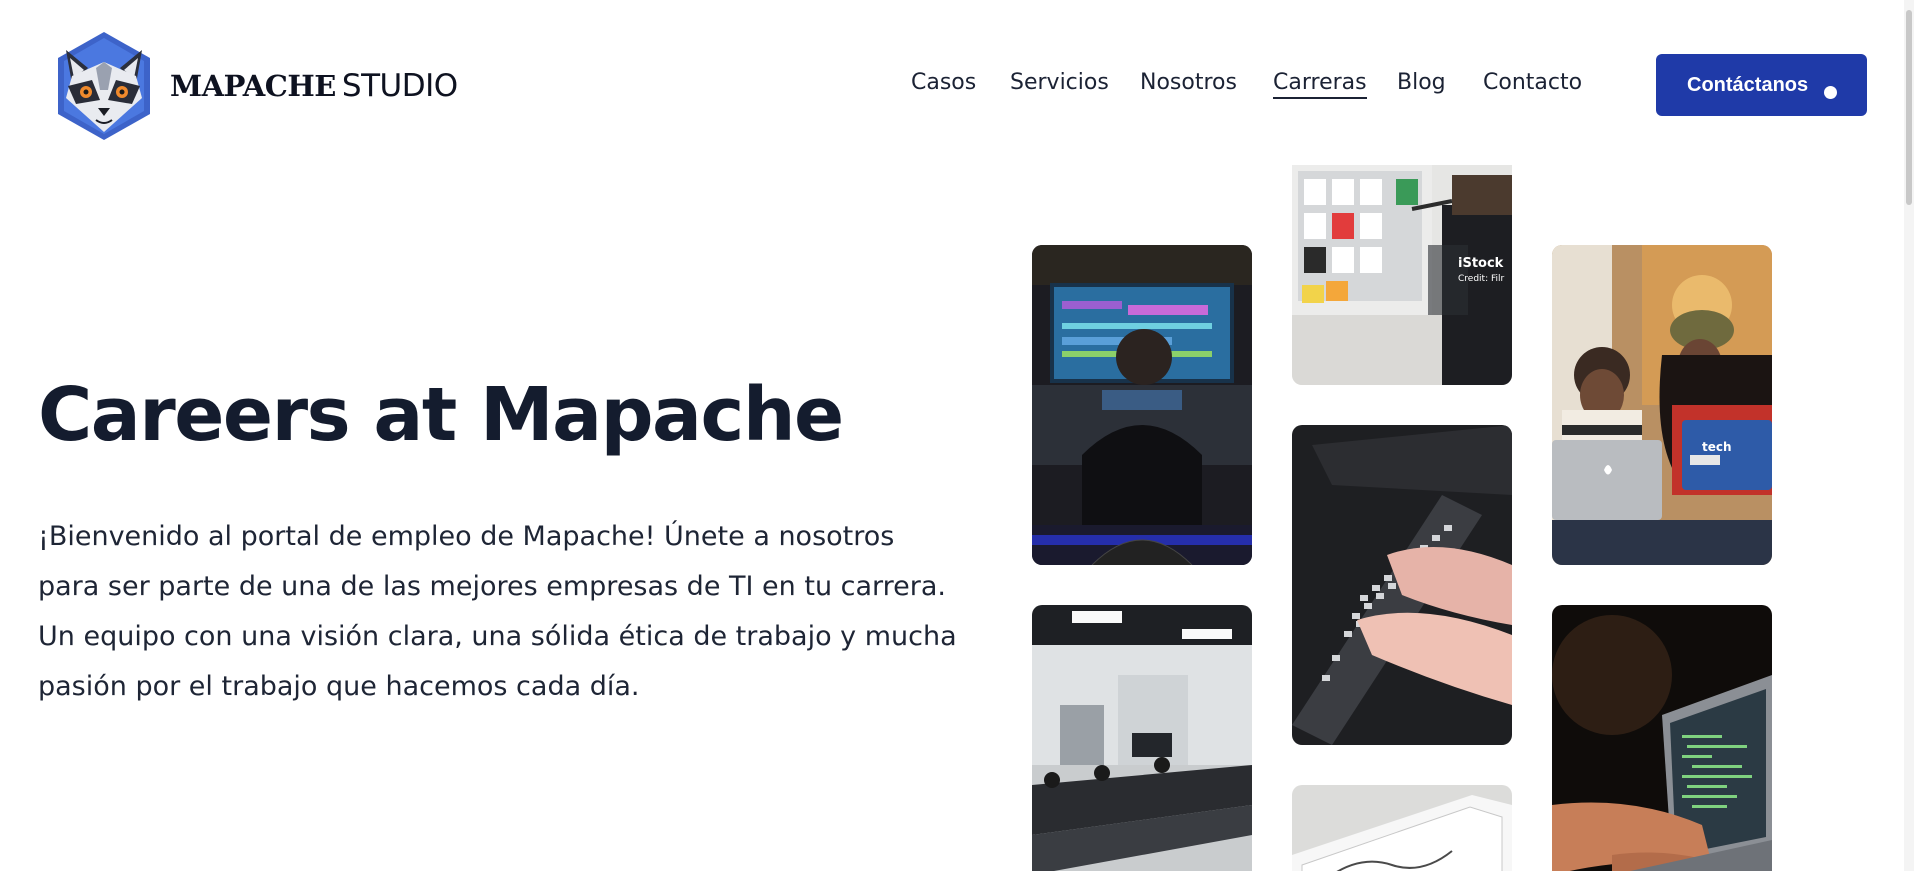 The image size is (1914, 871). Describe the element at coordinates (1320, 84) in the screenshot. I see `nav-item-carreras: Carreras` at that location.